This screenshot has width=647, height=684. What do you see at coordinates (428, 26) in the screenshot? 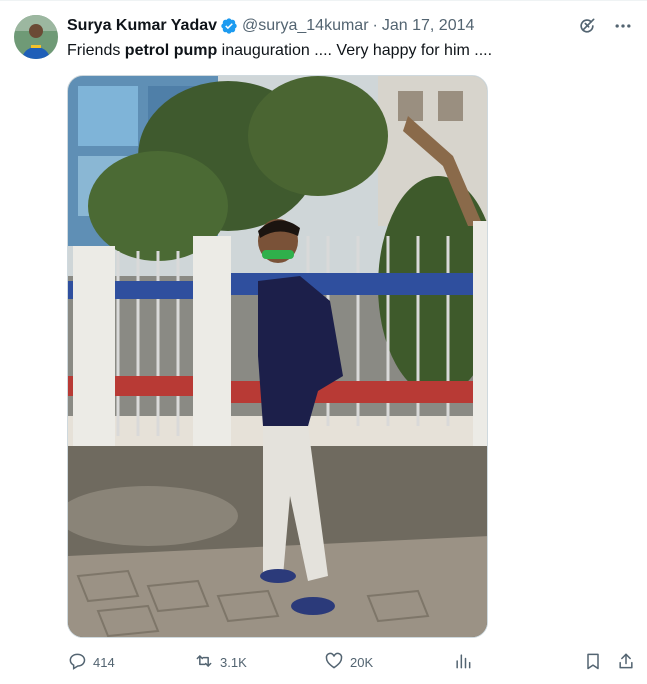
I see `tweet-date: Jan 17, 2014` at bounding box center [428, 26].